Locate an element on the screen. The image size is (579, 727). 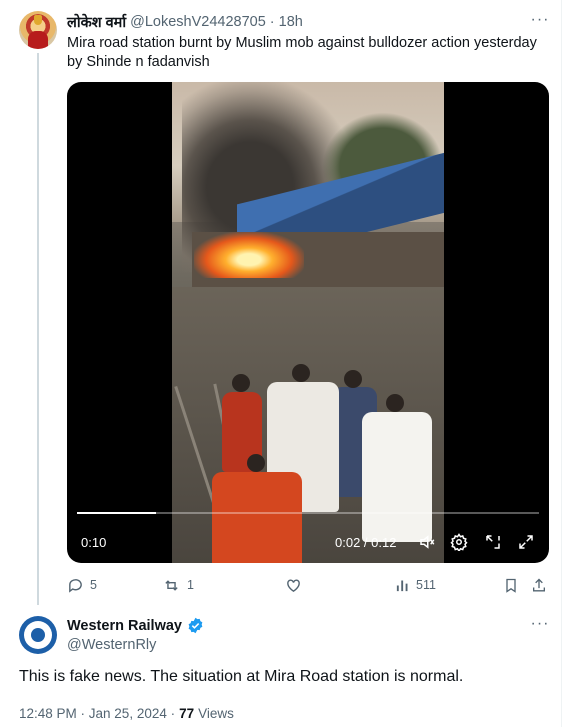
share-icon is located at coordinates (539, 584).